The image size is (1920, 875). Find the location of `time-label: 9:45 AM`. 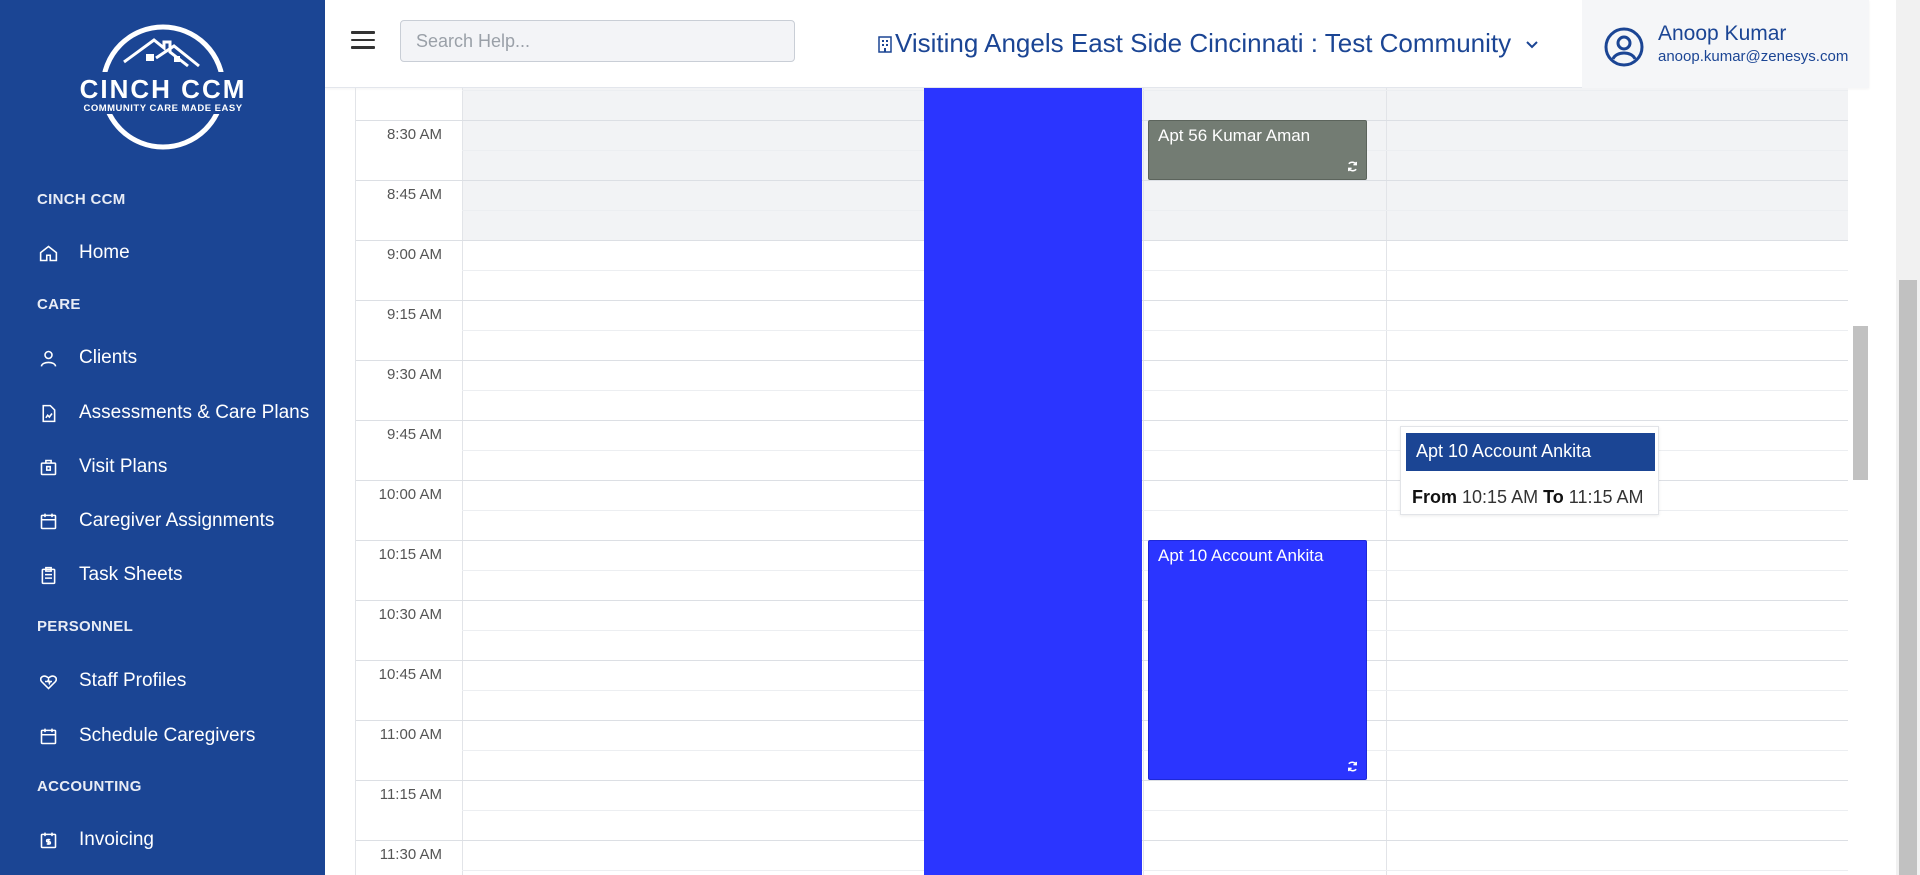

time-label: 9:45 AM is located at coordinates (414, 434).